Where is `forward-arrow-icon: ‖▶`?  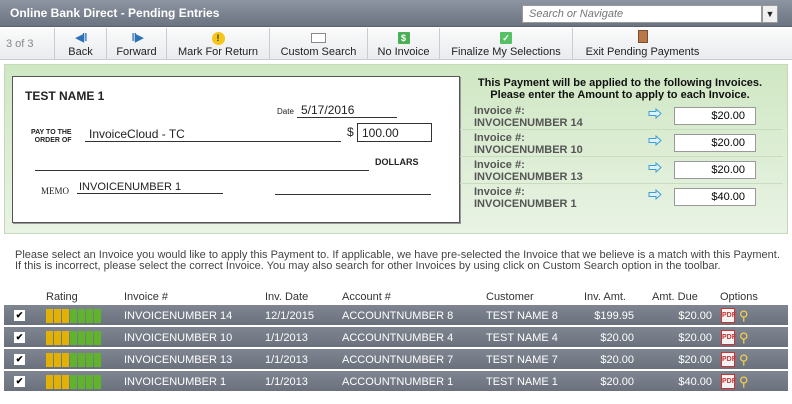 forward-arrow-icon: ‖▶ is located at coordinates (137, 38).